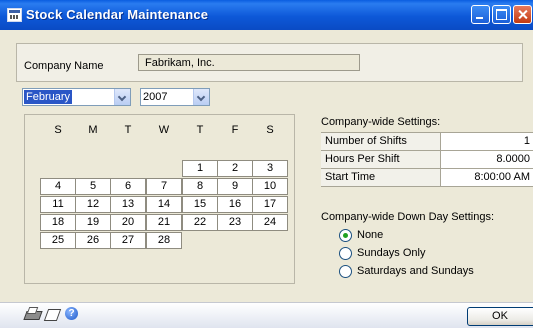  What do you see at coordinates (370, 235) in the screenshot?
I see `radio-label-none: None` at bounding box center [370, 235].